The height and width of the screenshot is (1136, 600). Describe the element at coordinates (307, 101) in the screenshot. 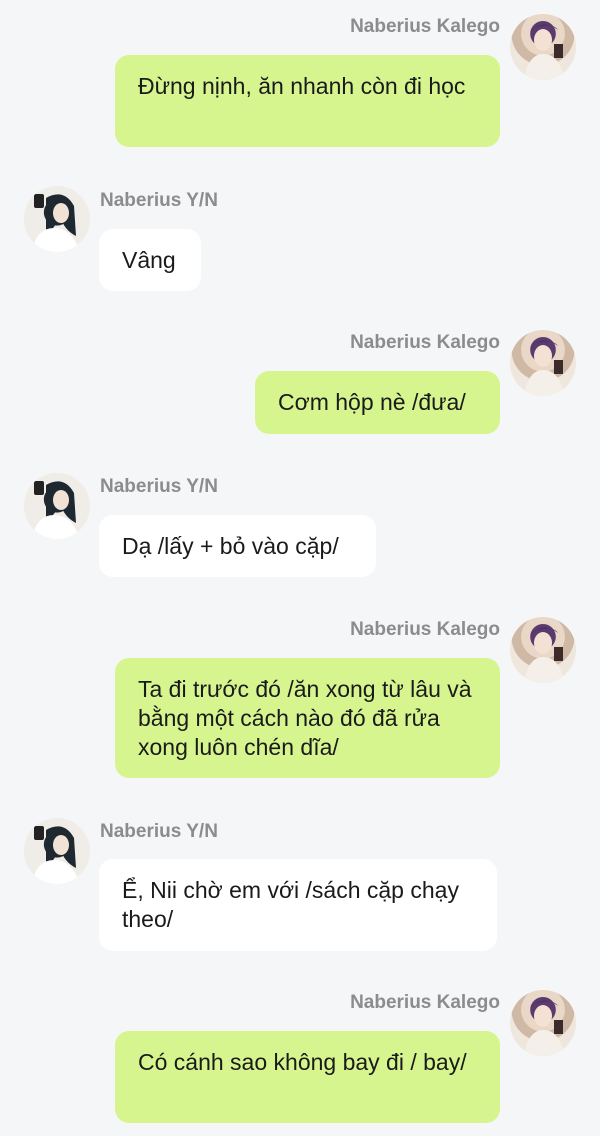

I see `chat-bubble: Đừng nịnh, ăn nhanh còn đi học` at that location.